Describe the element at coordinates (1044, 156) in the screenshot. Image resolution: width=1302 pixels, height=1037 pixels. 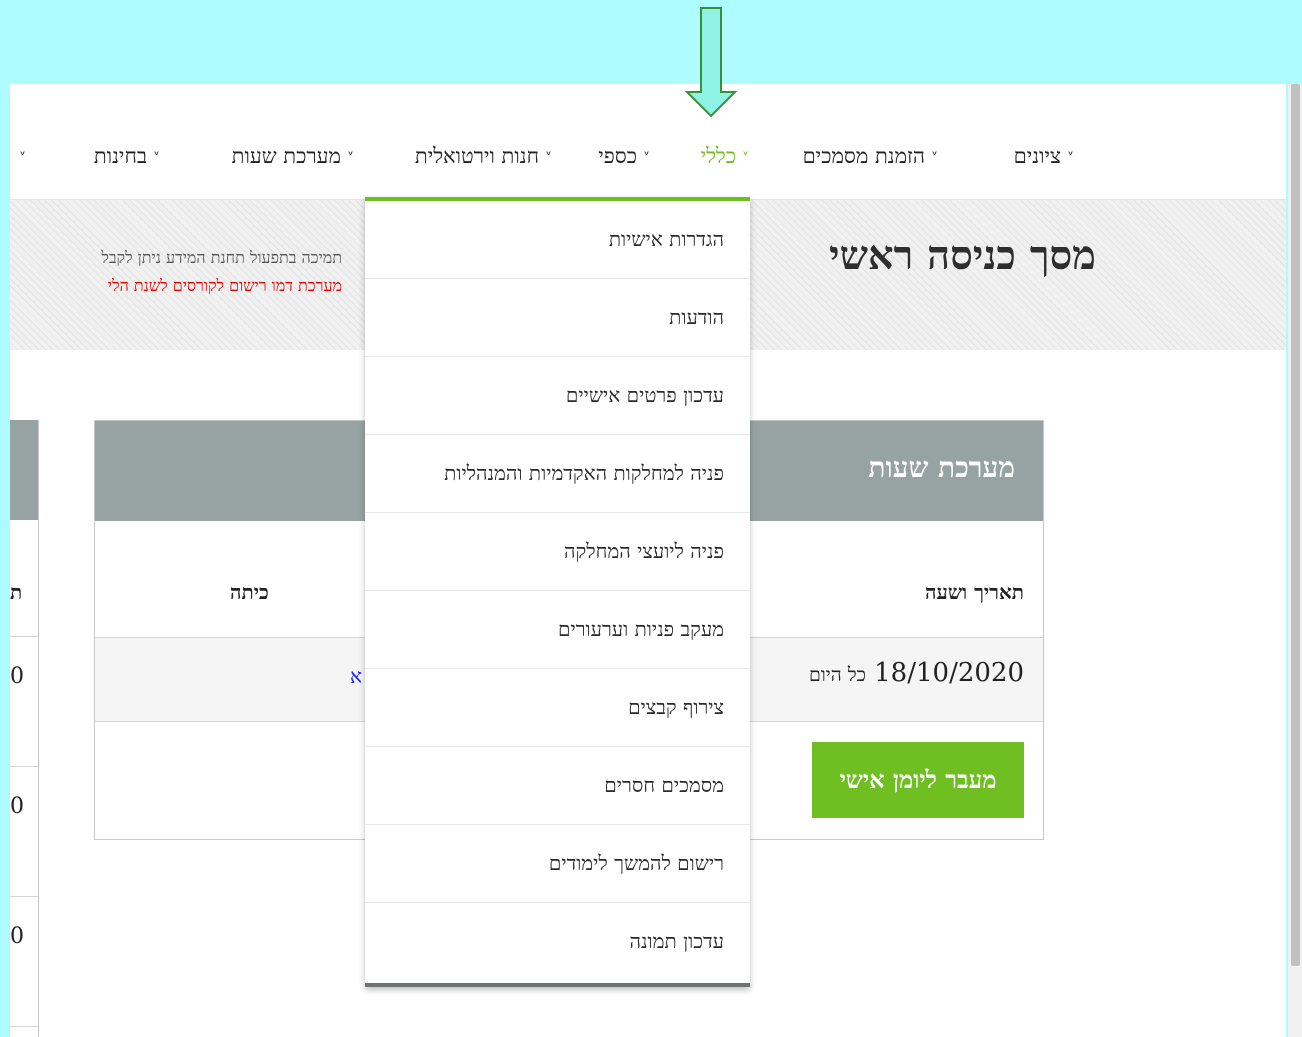
I see `nav-item-grades: ˅ציונים` at that location.